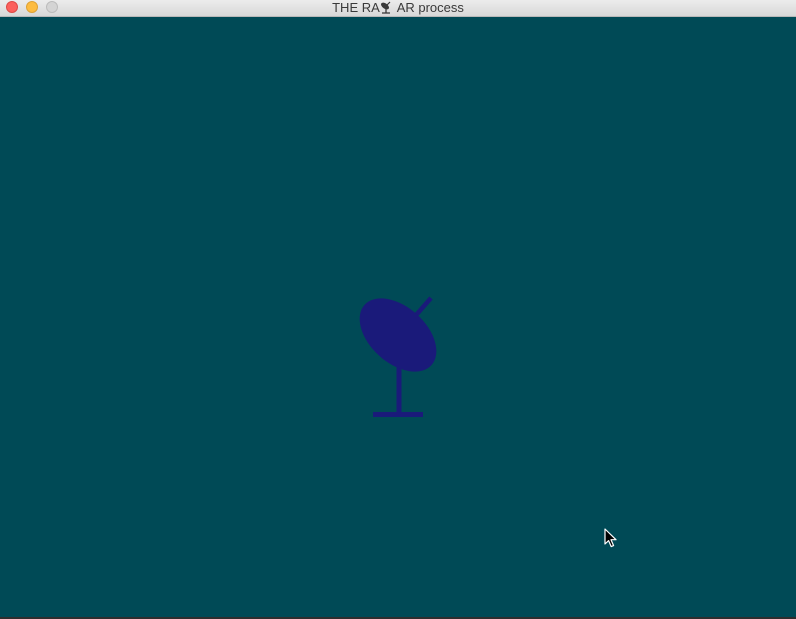 The image size is (796, 619). What do you see at coordinates (356, 7) in the screenshot?
I see `window-title-left: THE RA` at bounding box center [356, 7].